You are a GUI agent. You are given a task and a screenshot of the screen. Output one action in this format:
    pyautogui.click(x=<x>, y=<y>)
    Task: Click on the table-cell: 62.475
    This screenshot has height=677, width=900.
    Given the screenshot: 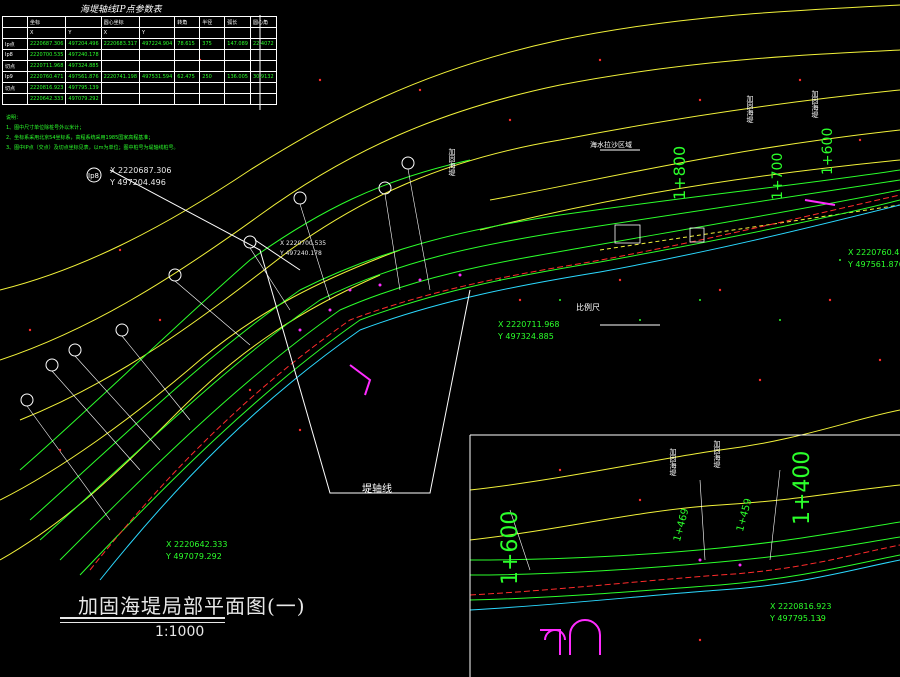 What is the action you would take?
    pyautogui.click(x=187, y=77)
    